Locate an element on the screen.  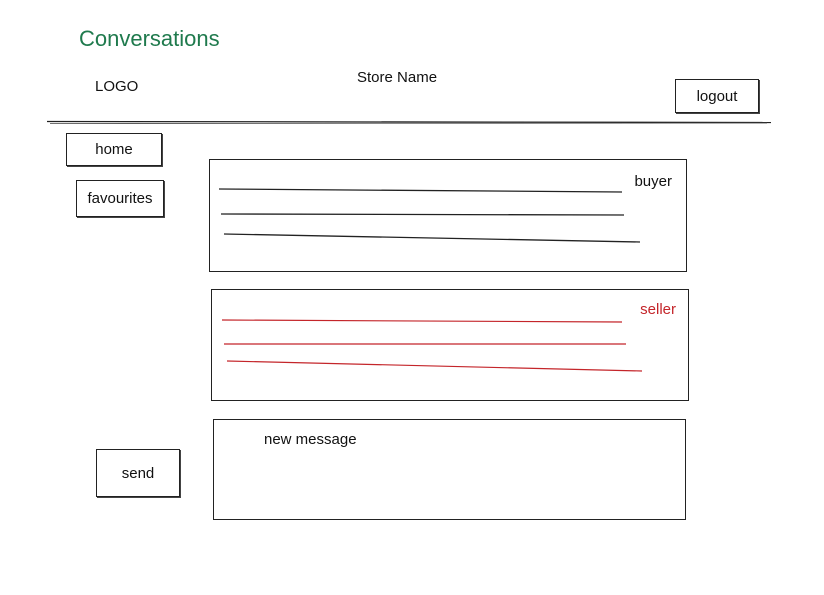
header-divider is located at coordinates (409, 122).